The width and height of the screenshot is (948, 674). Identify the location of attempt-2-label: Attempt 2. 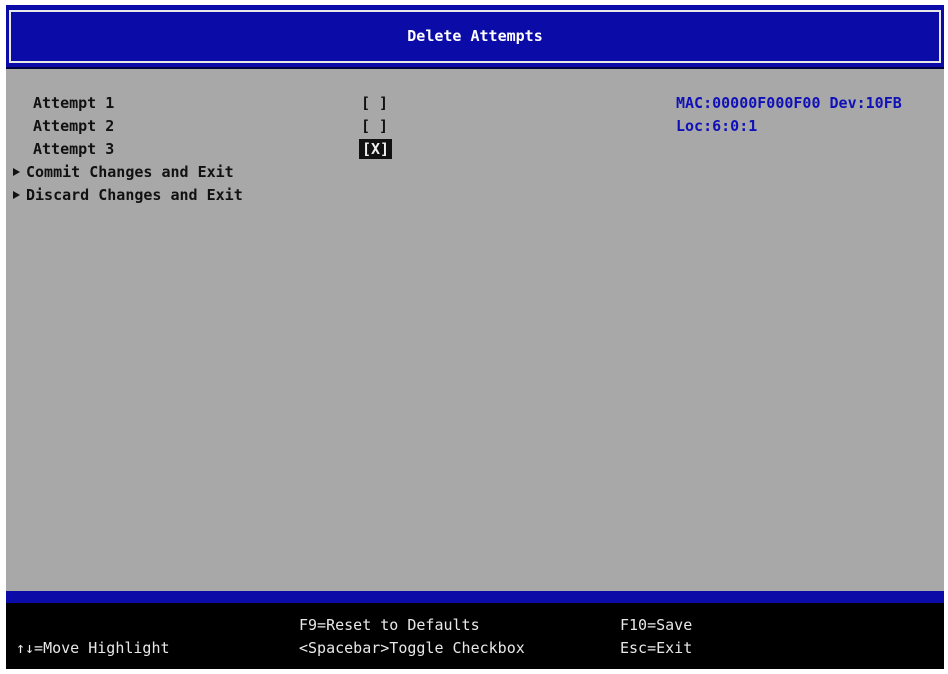
(74, 126).